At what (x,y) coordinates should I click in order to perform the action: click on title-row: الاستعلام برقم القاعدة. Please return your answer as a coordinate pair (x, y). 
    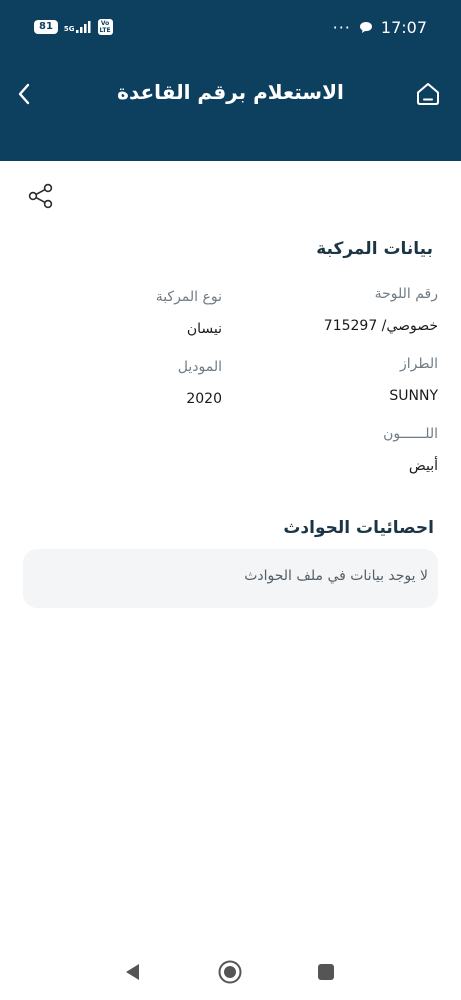
    Looking at the image, I should click on (230, 94).